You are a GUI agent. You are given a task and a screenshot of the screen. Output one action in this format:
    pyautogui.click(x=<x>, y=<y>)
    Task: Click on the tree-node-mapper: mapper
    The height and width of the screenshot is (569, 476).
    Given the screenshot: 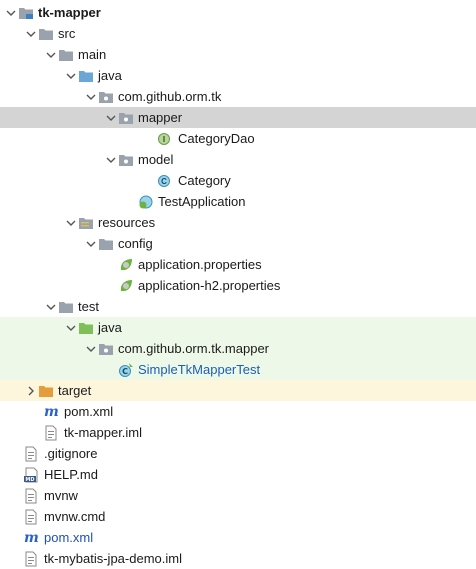 What is the action you would take?
    pyautogui.click(x=238, y=117)
    